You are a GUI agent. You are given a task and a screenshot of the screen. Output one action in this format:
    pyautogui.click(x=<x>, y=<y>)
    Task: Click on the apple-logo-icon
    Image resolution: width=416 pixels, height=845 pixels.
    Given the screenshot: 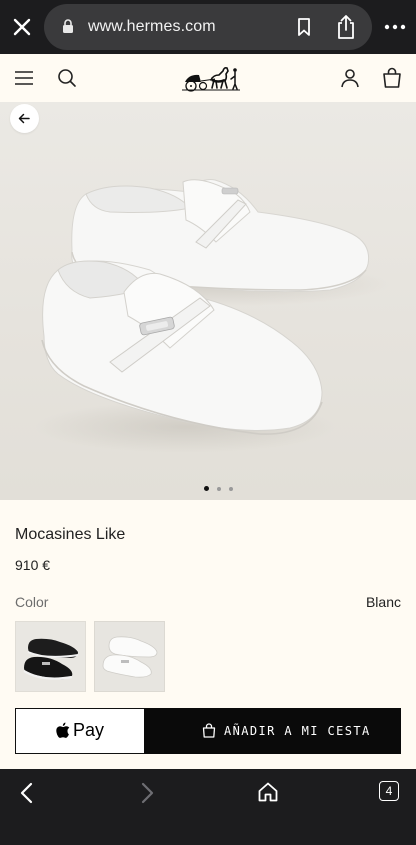 What is the action you would take?
    pyautogui.click(x=63, y=730)
    